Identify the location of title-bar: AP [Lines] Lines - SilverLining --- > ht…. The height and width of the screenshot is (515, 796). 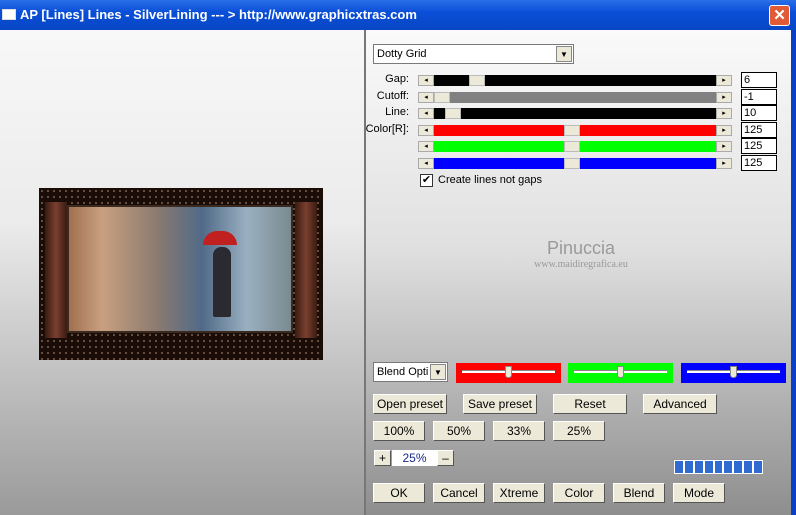
(398, 15).